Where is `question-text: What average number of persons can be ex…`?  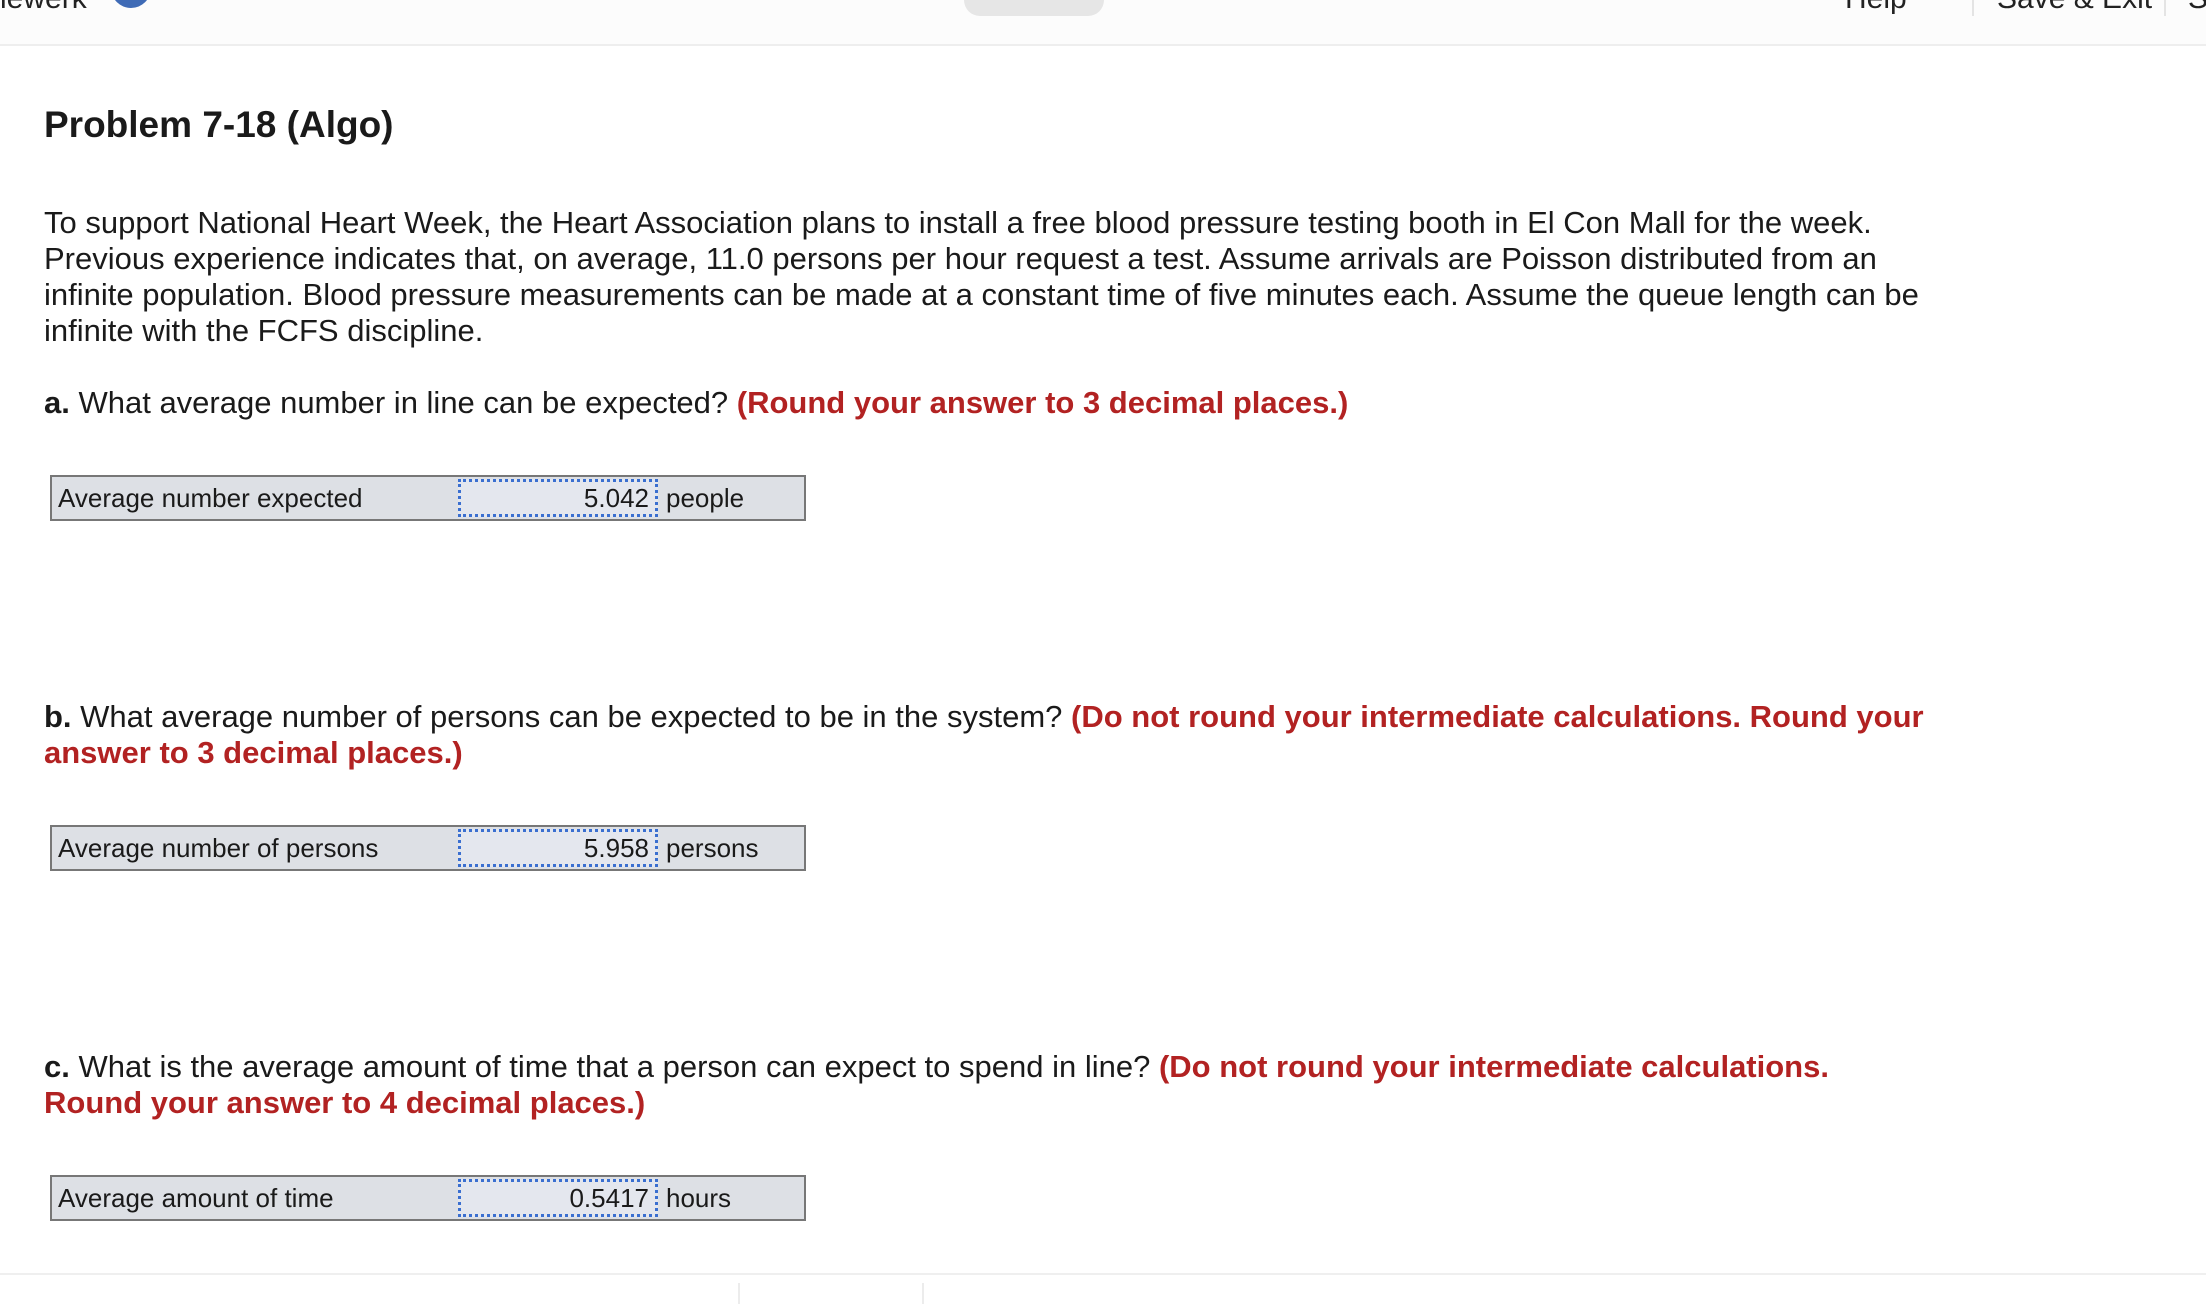 question-text: What average number of persons can be ex… is located at coordinates (571, 716).